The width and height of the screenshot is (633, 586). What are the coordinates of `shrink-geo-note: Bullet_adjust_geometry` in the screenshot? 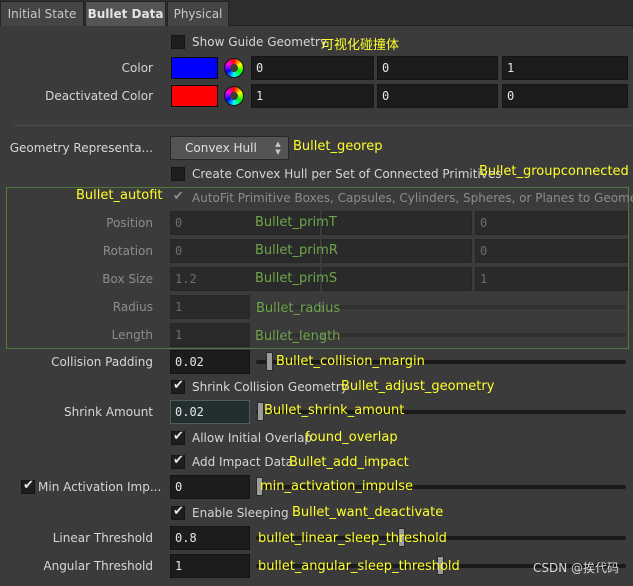 It's located at (418, 386).